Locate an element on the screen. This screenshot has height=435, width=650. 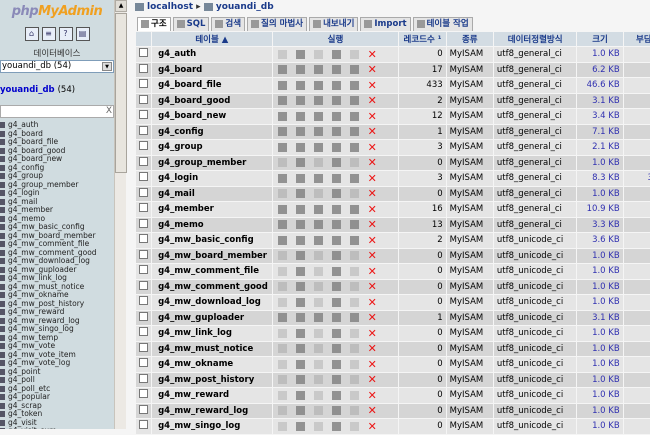
table-name: g4_mw_download_log is located at coordinates (212, 302).